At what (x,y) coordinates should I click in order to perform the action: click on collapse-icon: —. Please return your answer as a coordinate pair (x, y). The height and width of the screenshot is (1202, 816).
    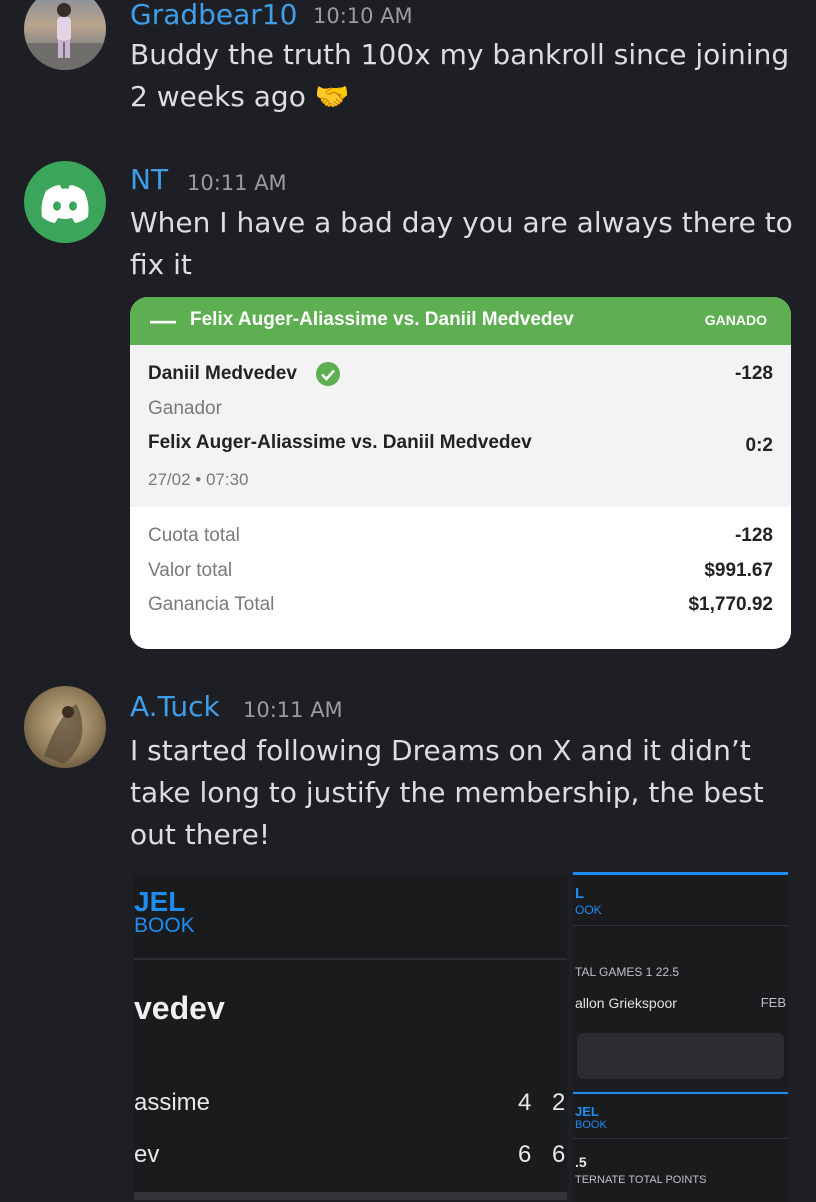
    Looking at the image, I should click on (163, 320).